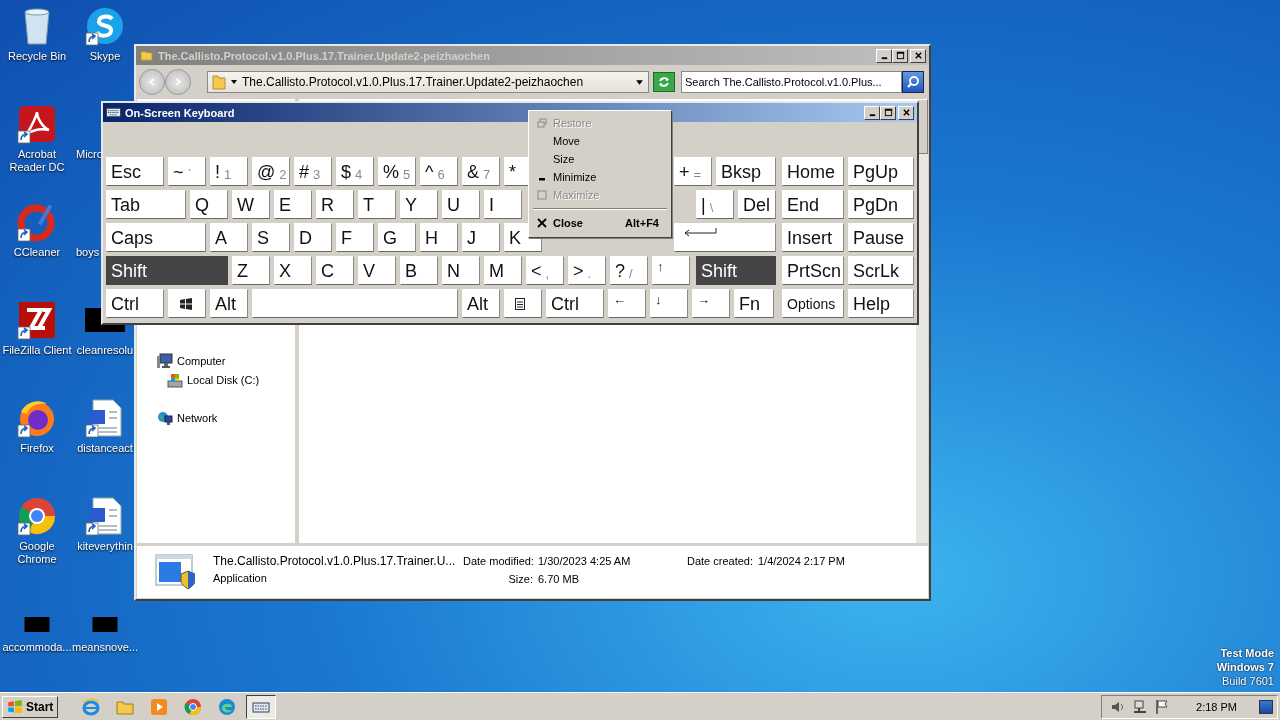 The image size is (1280, 720). Describe the element at coordinates (719, 561) in the screenshot. I see `detail-label: Date created:` at that location.